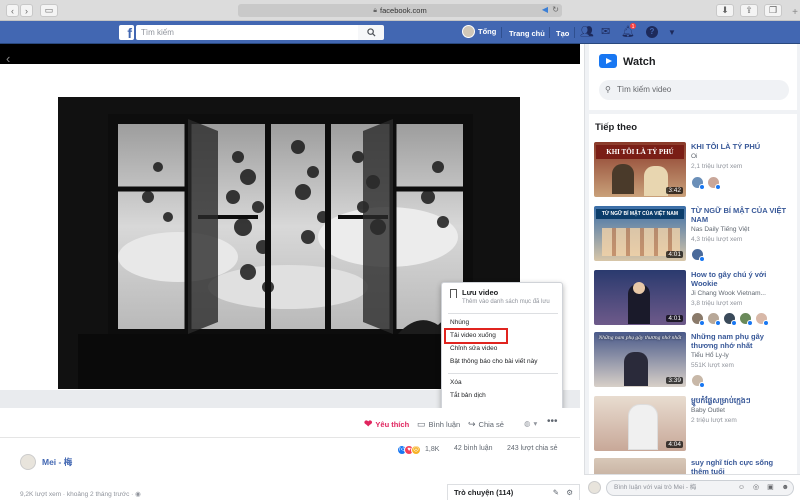  I want to click on friend-requests-icon: 👥︎, so click(587, 32).